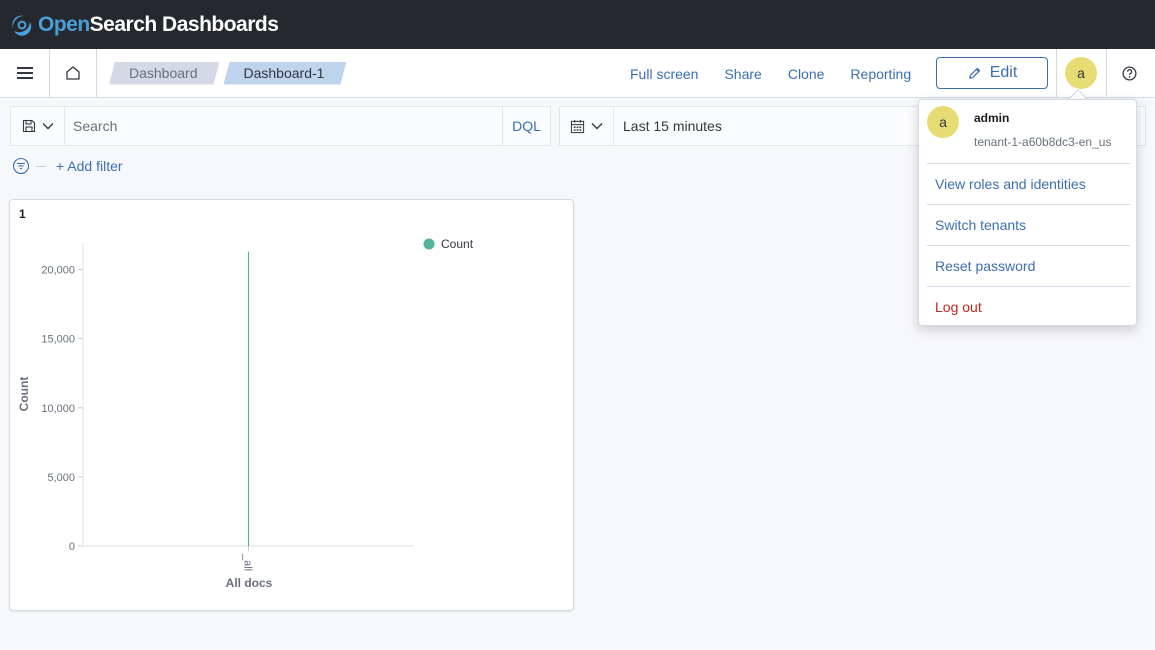 This screenshot has height=650, width=1155. What do you see at coordinates (61, 478) in the screenshot?
I see `y-tick-label: 5,000` at bounding box center [61, 478].